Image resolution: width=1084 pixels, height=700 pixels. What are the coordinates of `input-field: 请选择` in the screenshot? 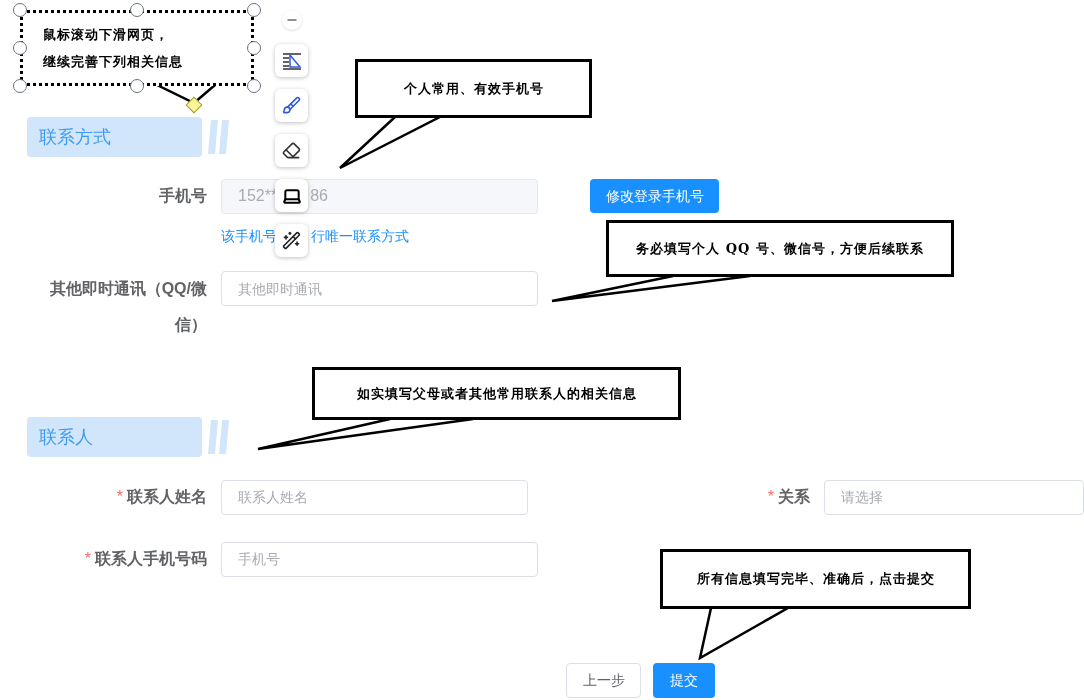 It's located at (954, 497).